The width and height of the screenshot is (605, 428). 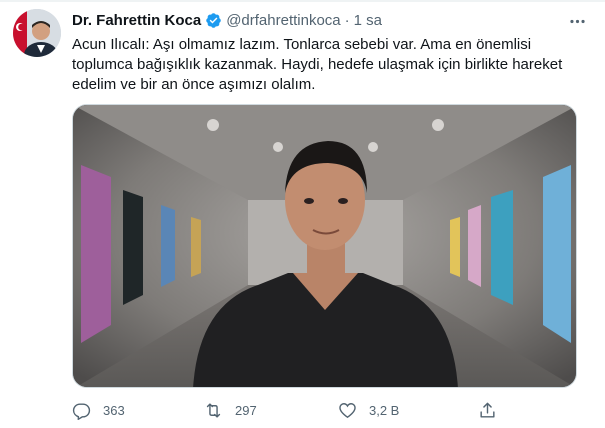 What do you see at coordinates (81, 411) in the screenshot?
I see `reply-icon` at bounding box center [81, 411].